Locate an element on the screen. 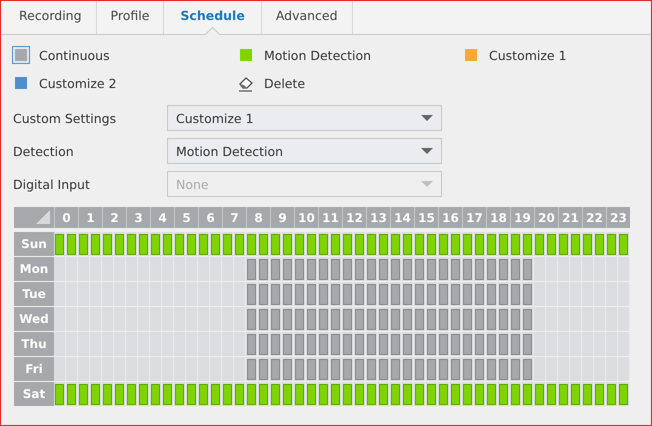  hour-header: 19 is located at coordinates (522, 217).